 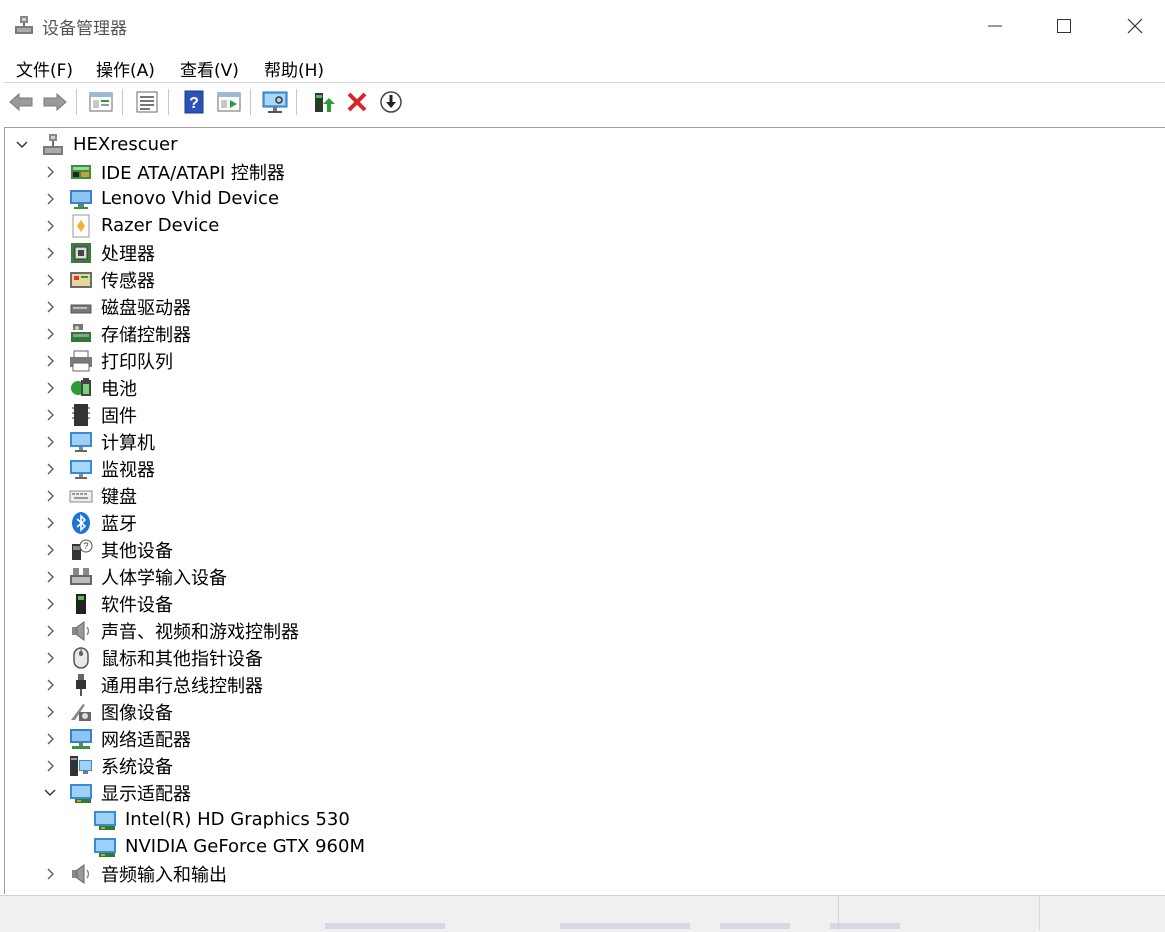 I want to click on tree-category: 鼠标和其他指针设备, so click(x=153, y=657).